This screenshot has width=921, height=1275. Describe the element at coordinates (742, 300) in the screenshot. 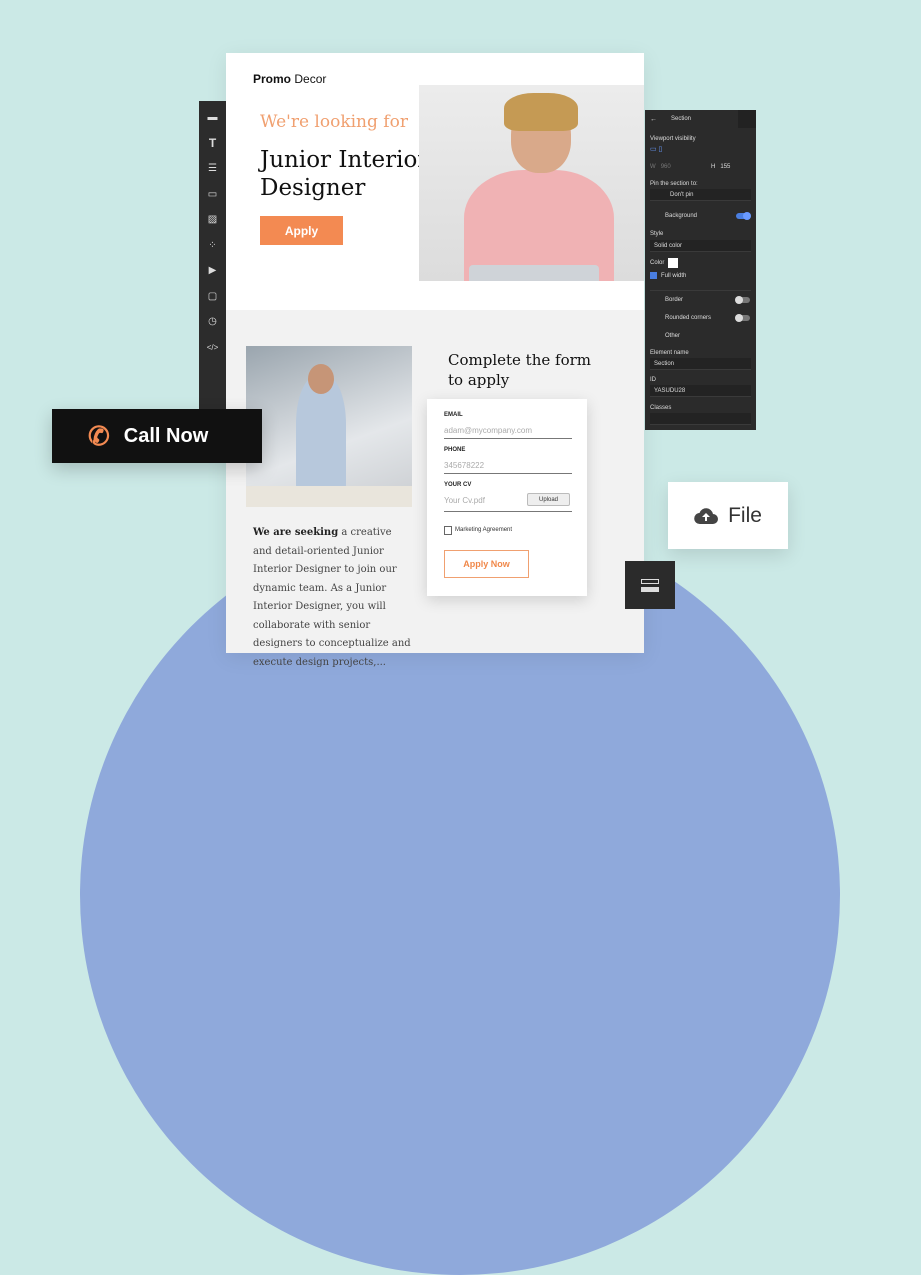

I see `border-toggle` at that location.